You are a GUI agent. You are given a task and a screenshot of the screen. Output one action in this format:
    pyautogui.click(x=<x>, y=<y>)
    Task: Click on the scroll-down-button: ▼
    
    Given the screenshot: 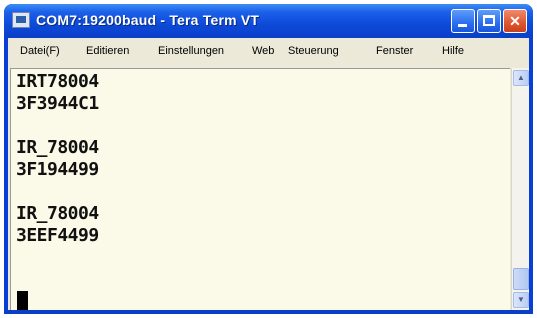 What is the action you would take?
    pyautogui.click(x=521, y=300)
    